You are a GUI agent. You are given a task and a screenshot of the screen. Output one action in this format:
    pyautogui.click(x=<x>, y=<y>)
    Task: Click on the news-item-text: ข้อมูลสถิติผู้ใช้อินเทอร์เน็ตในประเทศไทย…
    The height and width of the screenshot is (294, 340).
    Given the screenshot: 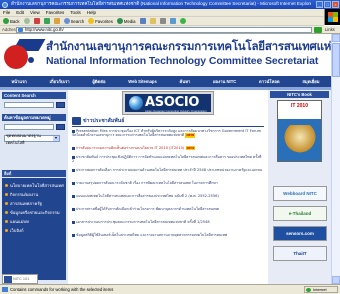 What is the action you would take?
    pyautogui.click(x=152, y=235)
    